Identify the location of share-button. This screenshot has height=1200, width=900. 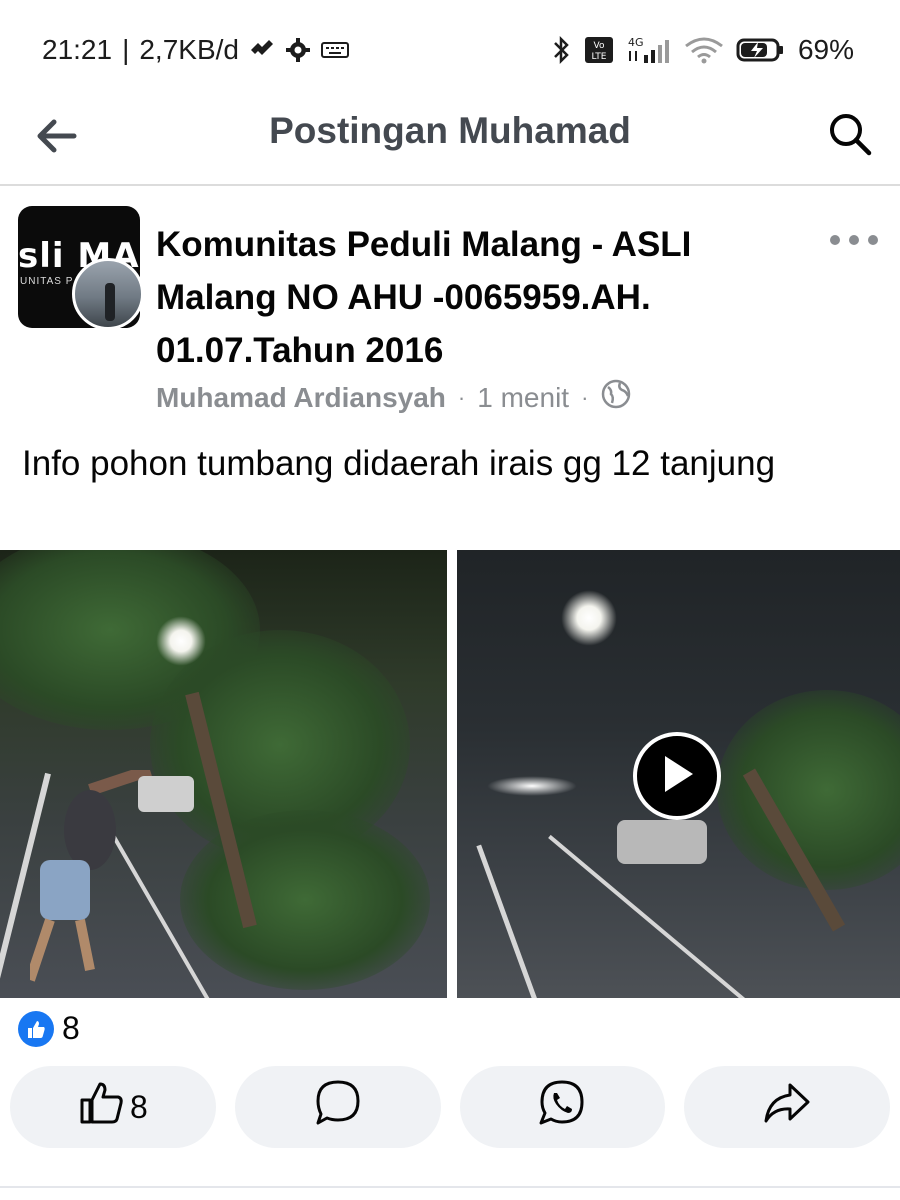
(787, 1107).